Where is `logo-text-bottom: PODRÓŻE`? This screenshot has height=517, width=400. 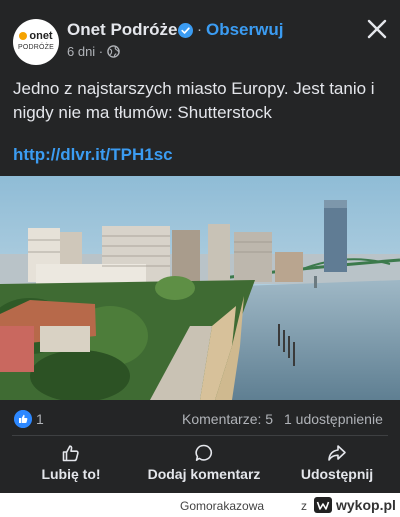 logo-text-bottom: PODRÓŻE is located at coordinates (35, 47).